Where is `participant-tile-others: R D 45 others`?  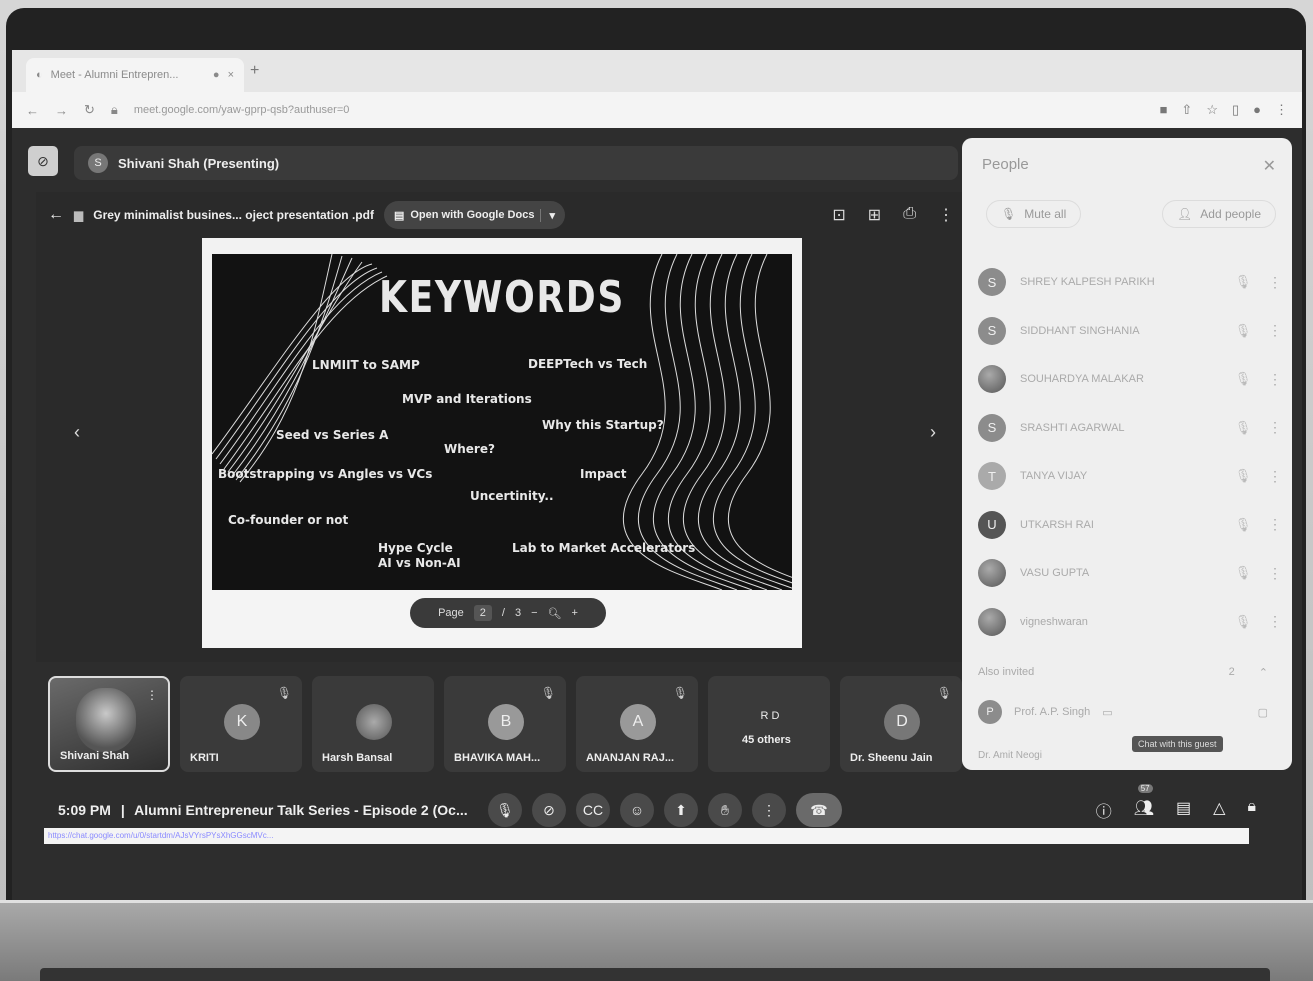 participant-tile-others: R D 45 others is located at coordinates (769, 724).